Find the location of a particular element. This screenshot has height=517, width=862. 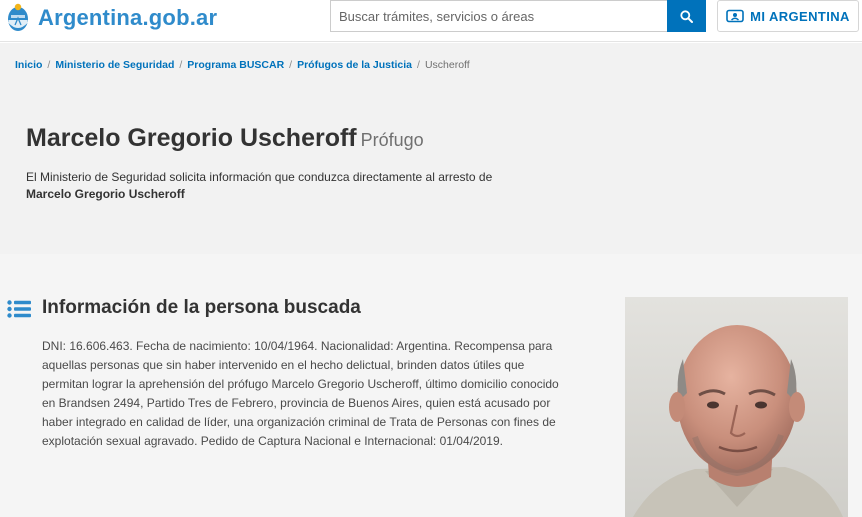

search-bar is located at coordinates (518, 16).